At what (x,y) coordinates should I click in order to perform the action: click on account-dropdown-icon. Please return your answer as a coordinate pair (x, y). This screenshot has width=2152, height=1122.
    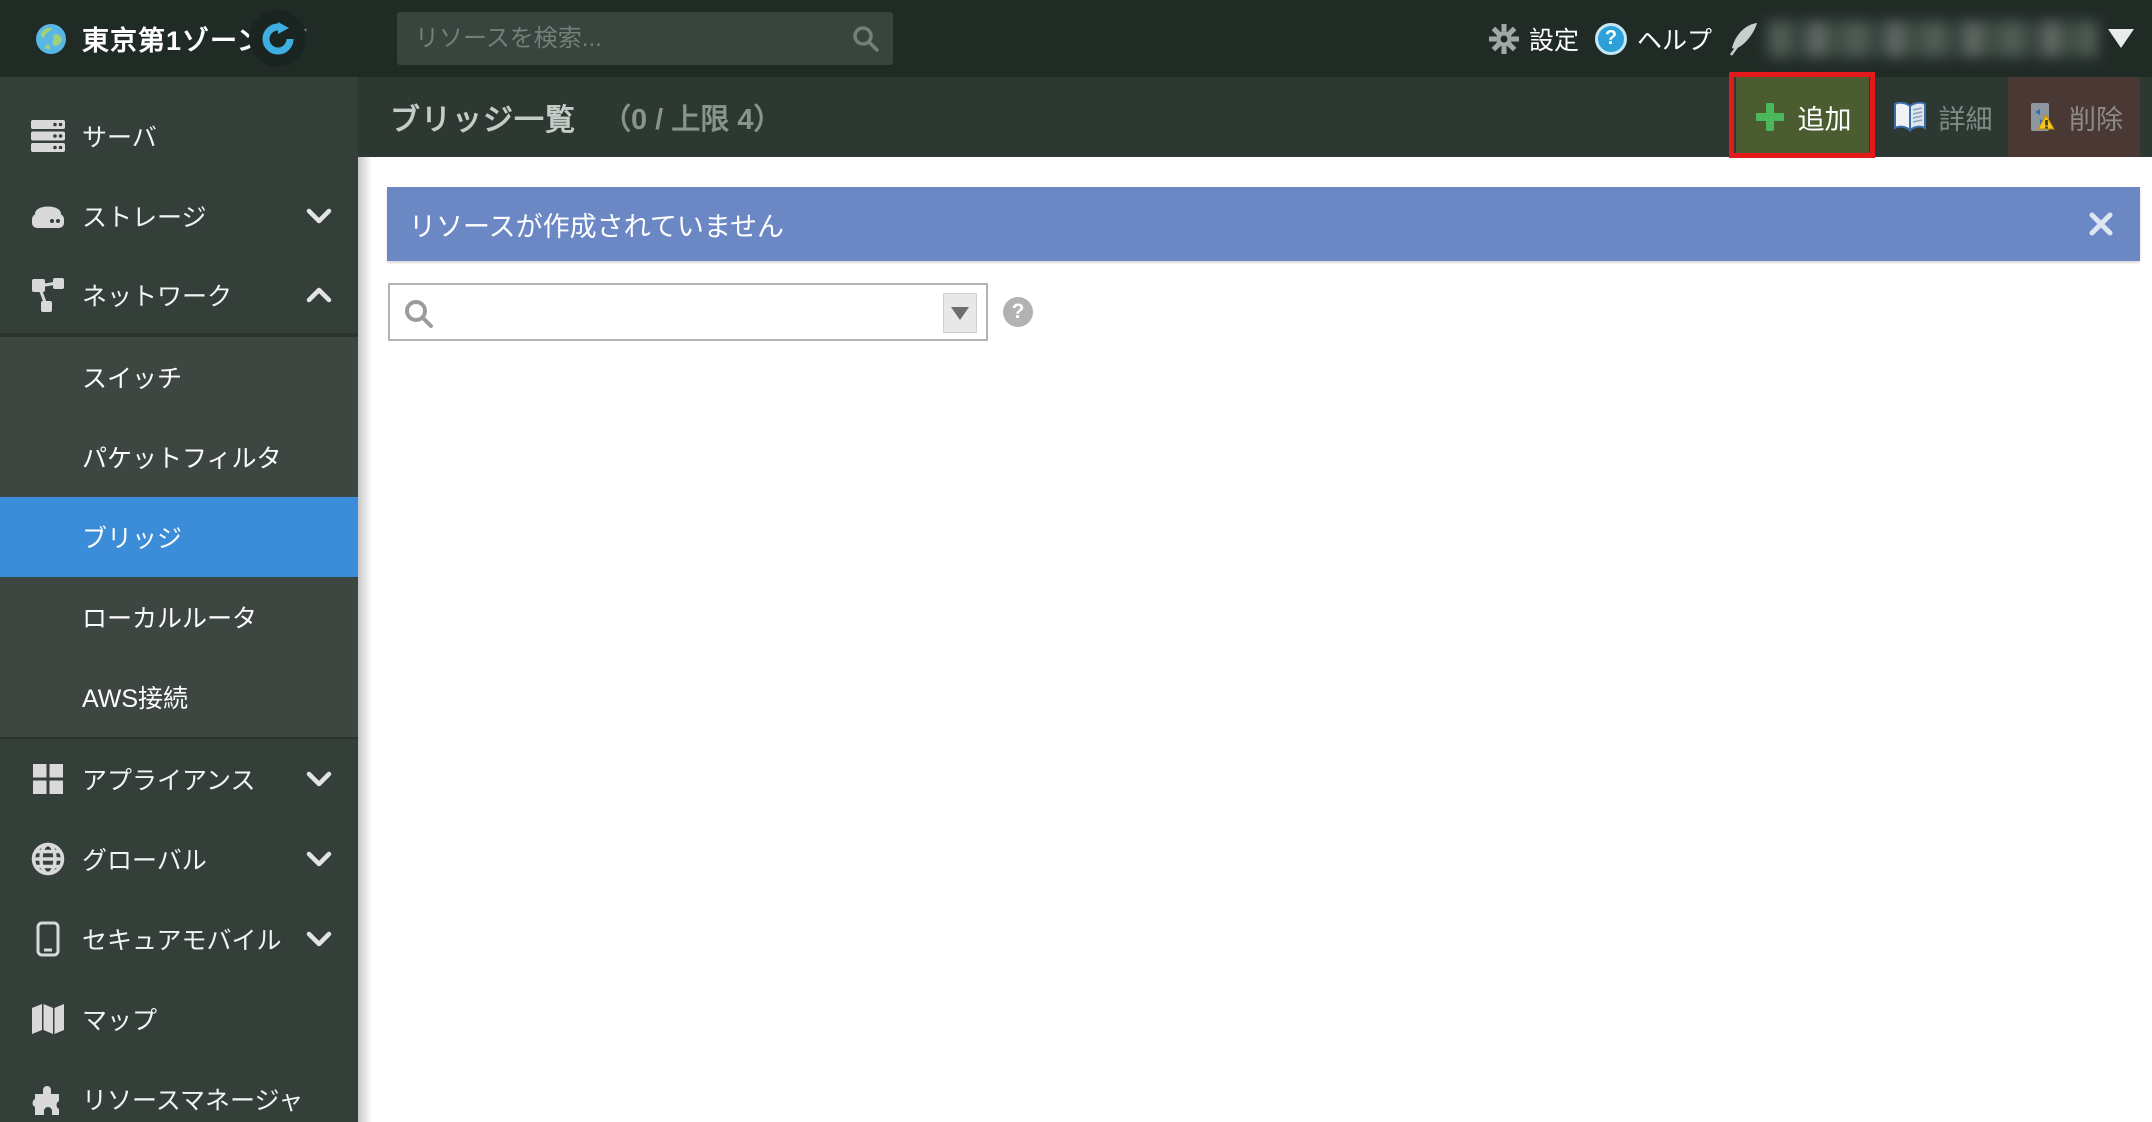
    Looking at the image, I should click on (2121, 38).